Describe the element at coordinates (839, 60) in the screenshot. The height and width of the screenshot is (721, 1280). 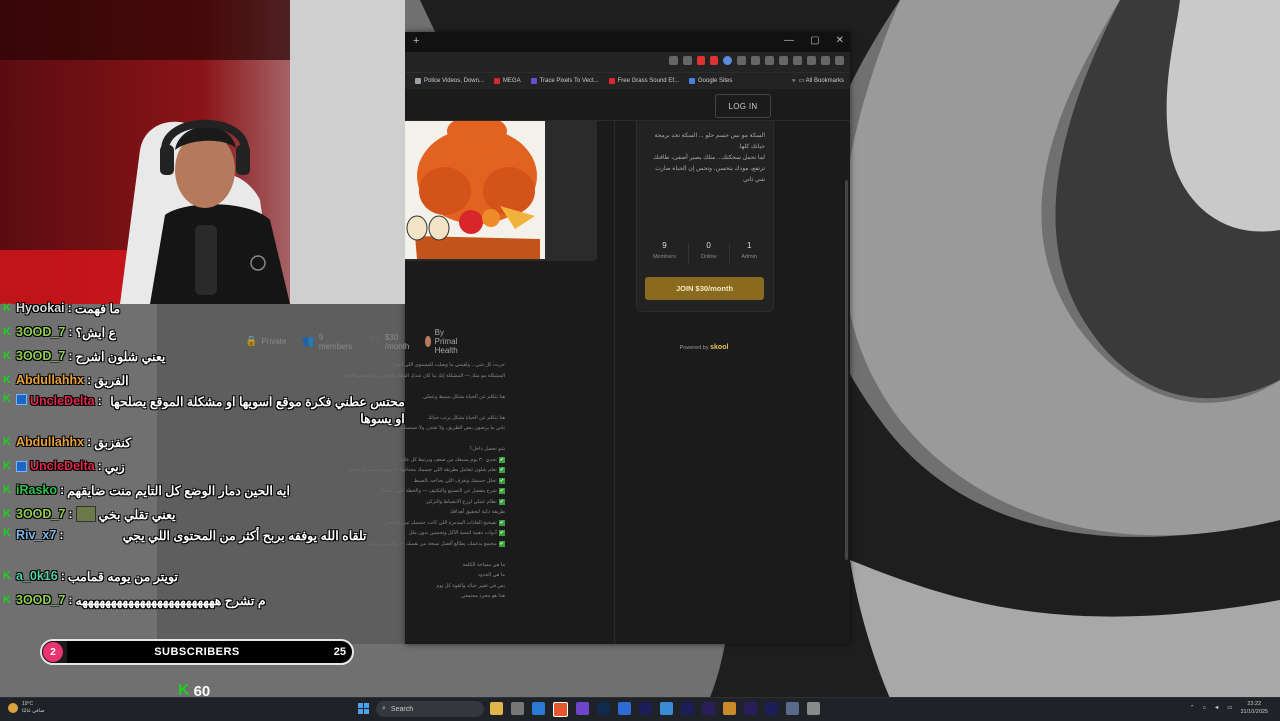
I see `menu-icon` at that location.